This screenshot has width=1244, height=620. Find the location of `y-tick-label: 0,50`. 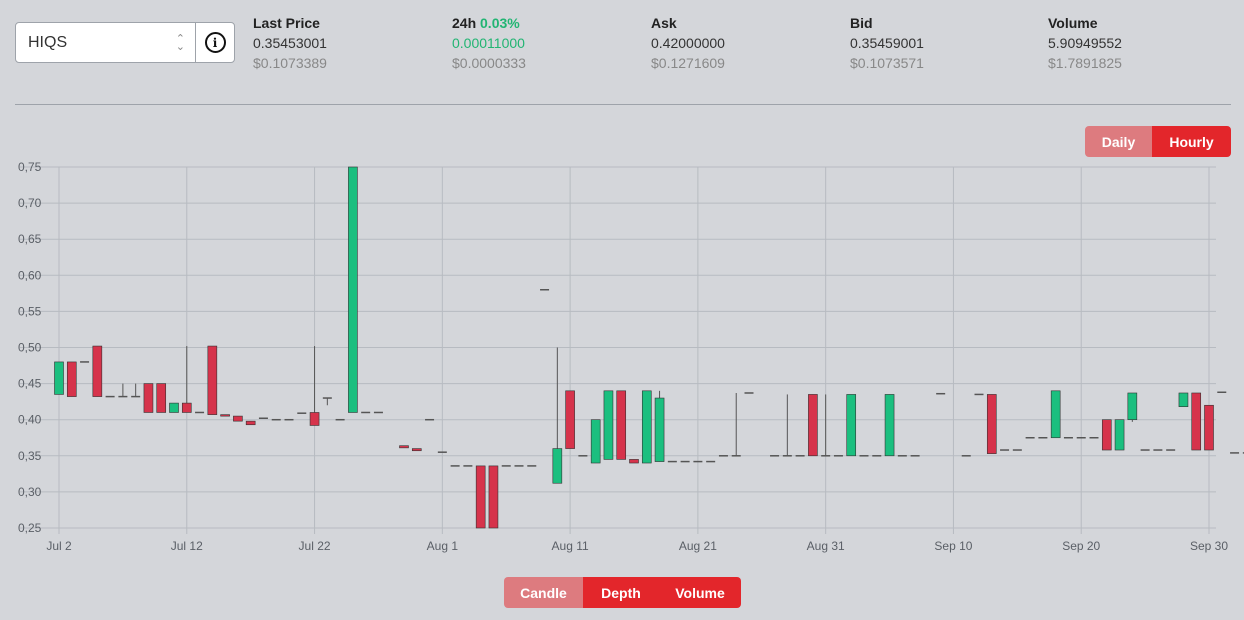

y-tick-label: 0,50 is located at coordinates (30, 348).